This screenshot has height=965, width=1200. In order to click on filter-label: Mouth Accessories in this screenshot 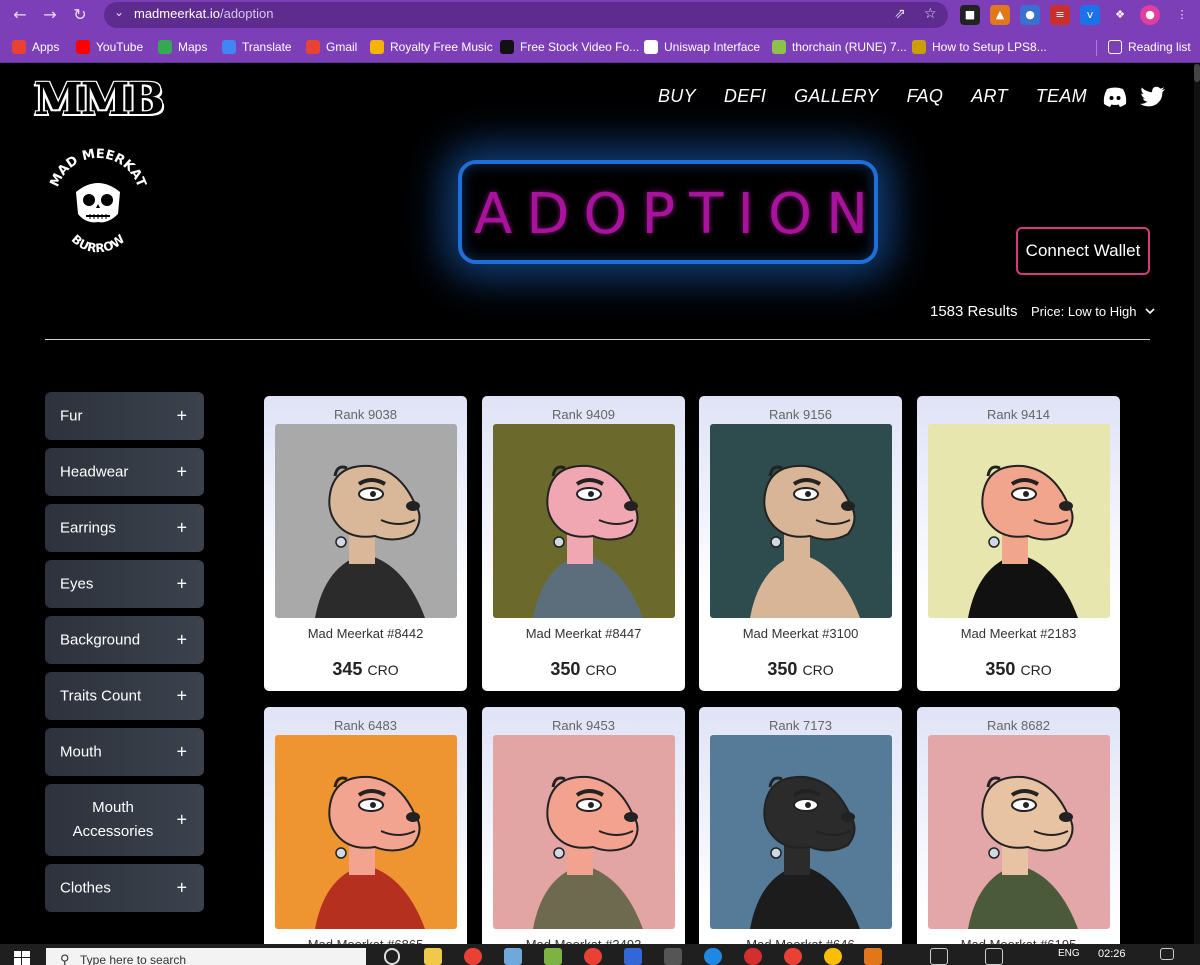, I will do `click(113, 819)`.